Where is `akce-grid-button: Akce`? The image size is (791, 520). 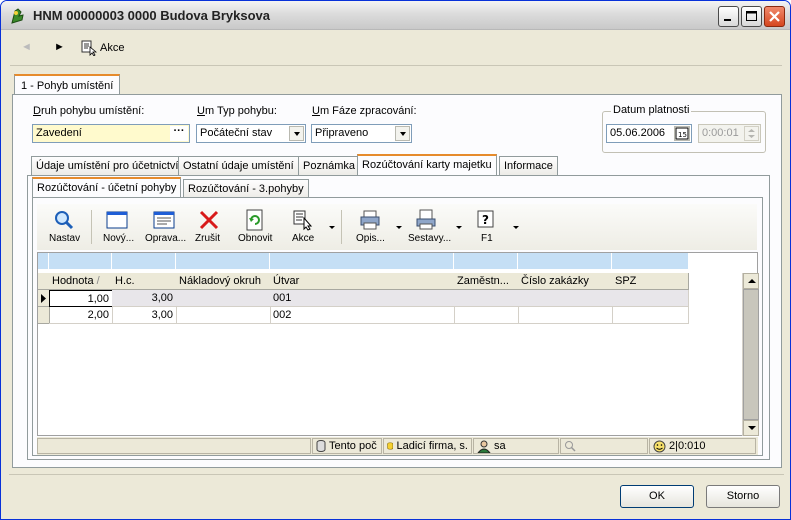
akce-grid-button: Akce is located at coordinates (309, 227).